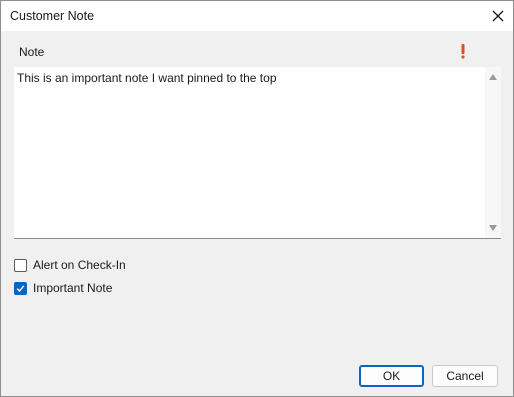  I want to click on close-icon, so click(498, 16).